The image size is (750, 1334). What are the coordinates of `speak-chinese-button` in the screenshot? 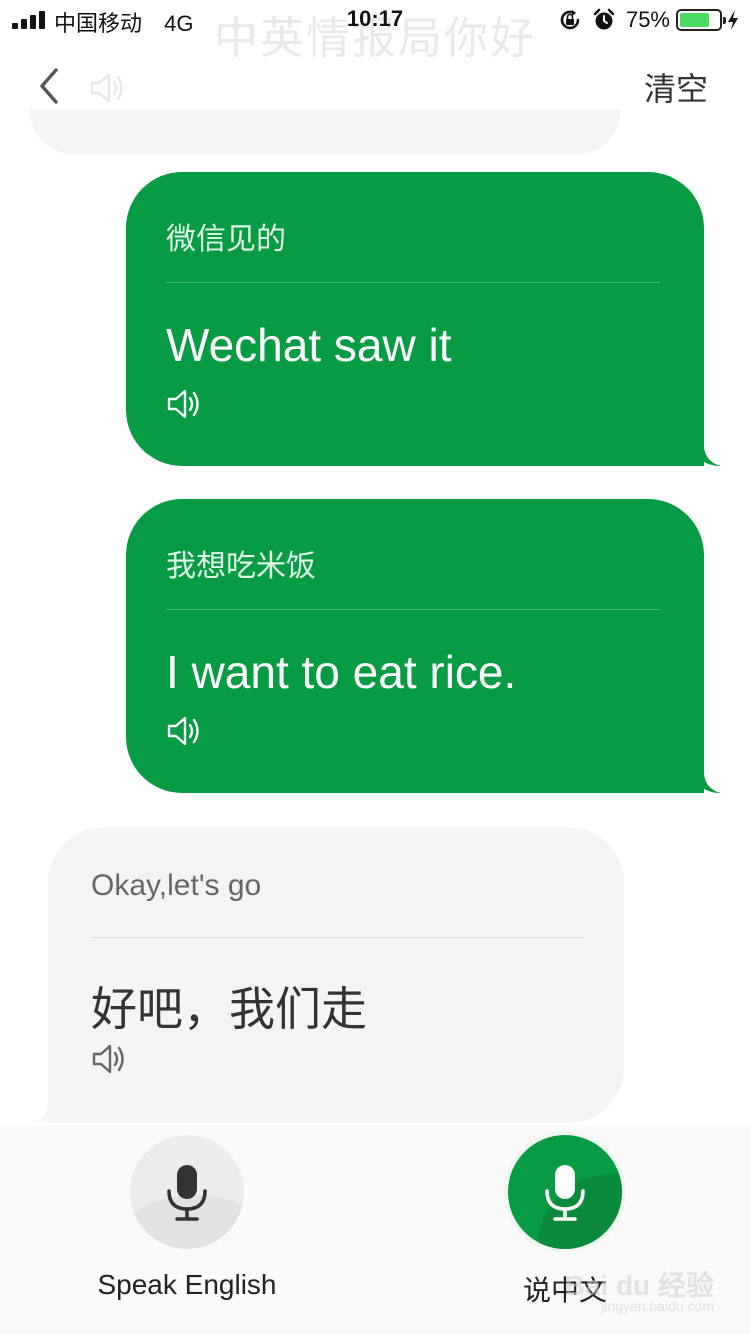 It's located at (565, 1192).